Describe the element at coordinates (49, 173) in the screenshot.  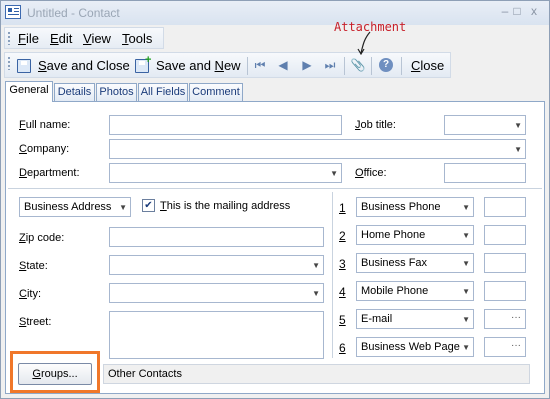
I see `department-label: Department:` at that location.